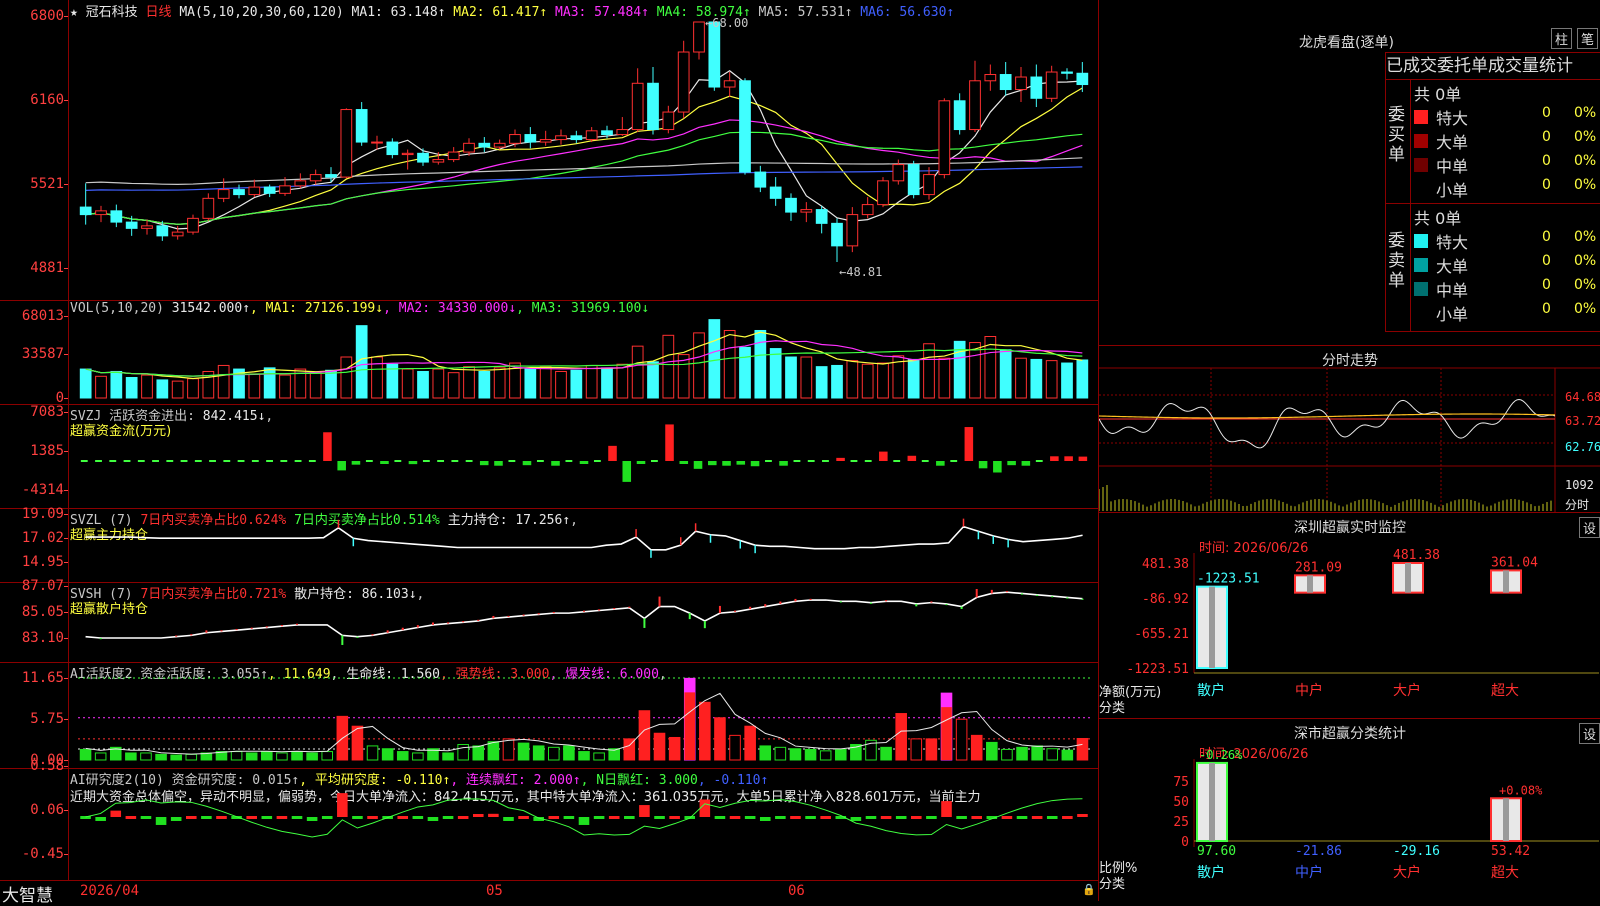 This screenshot has height=906, width=1600. Describe the element at coordinates (1506, 581) in the screenshot. I see `monitor-bar-shade` at that location.